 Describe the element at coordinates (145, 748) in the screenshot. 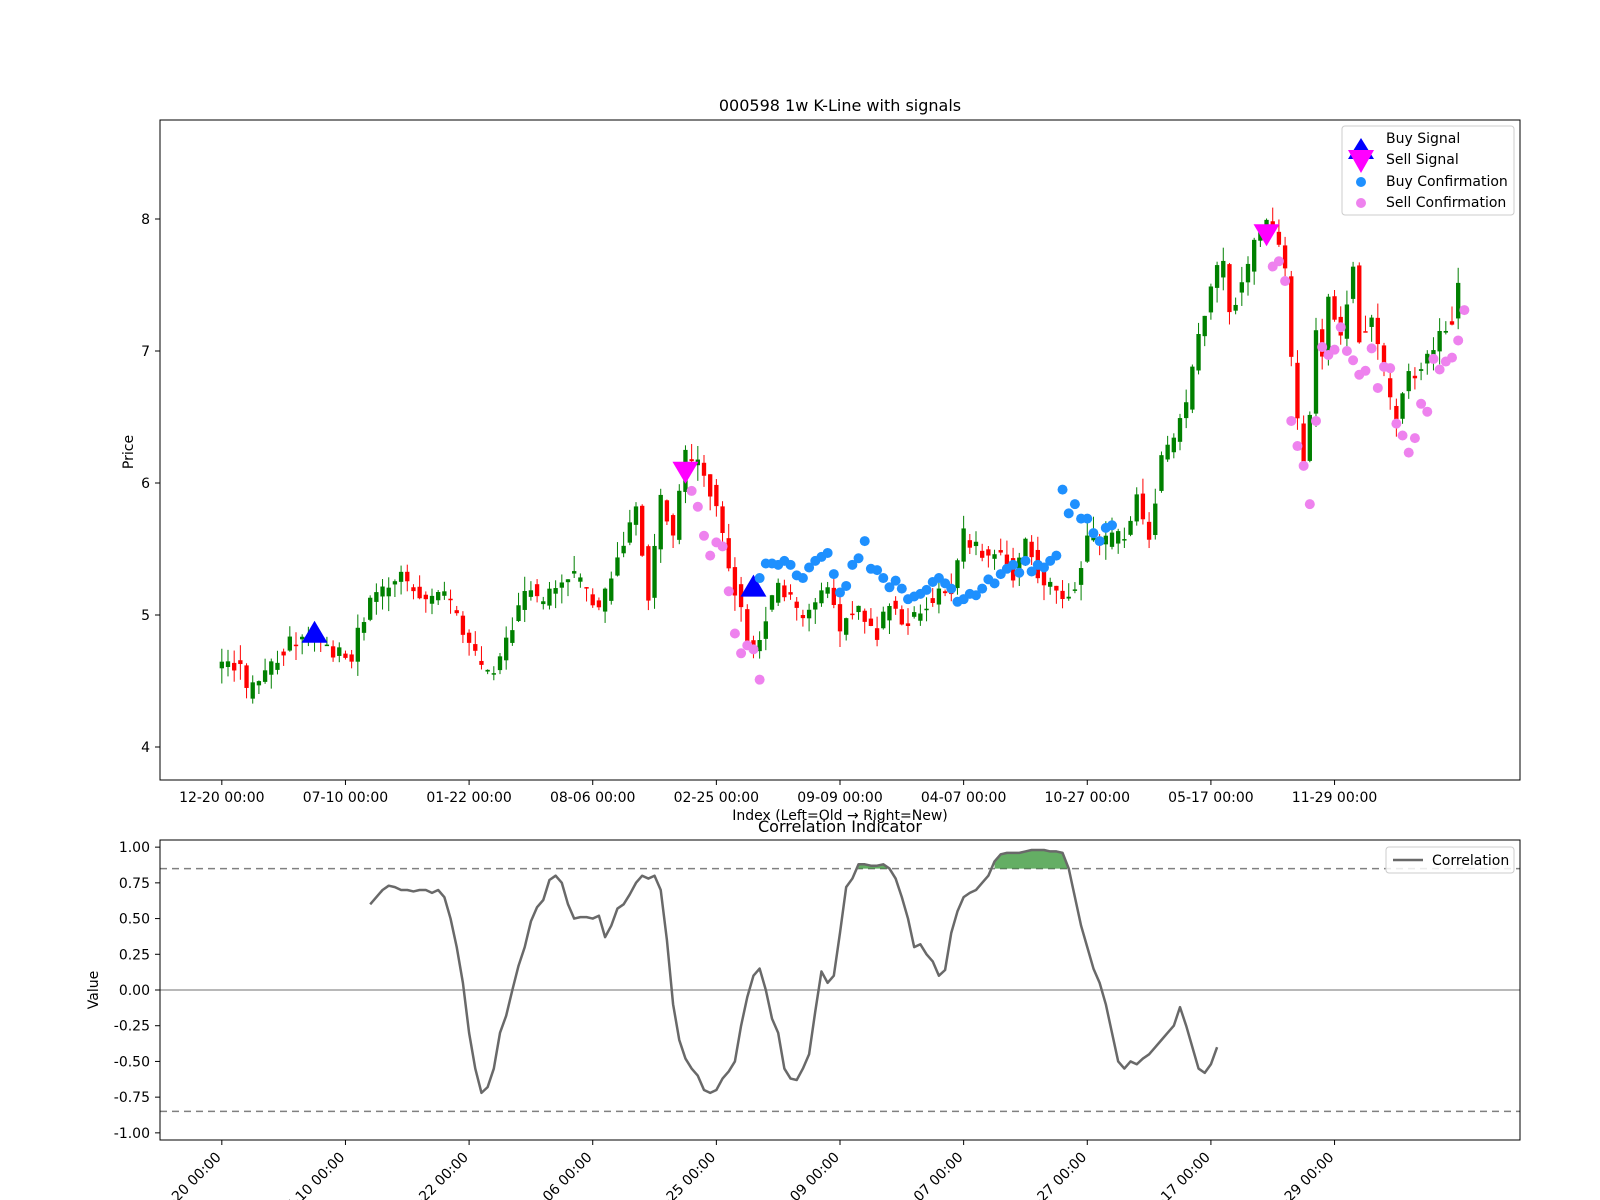

I see `y-tick-label: 4` at that location.